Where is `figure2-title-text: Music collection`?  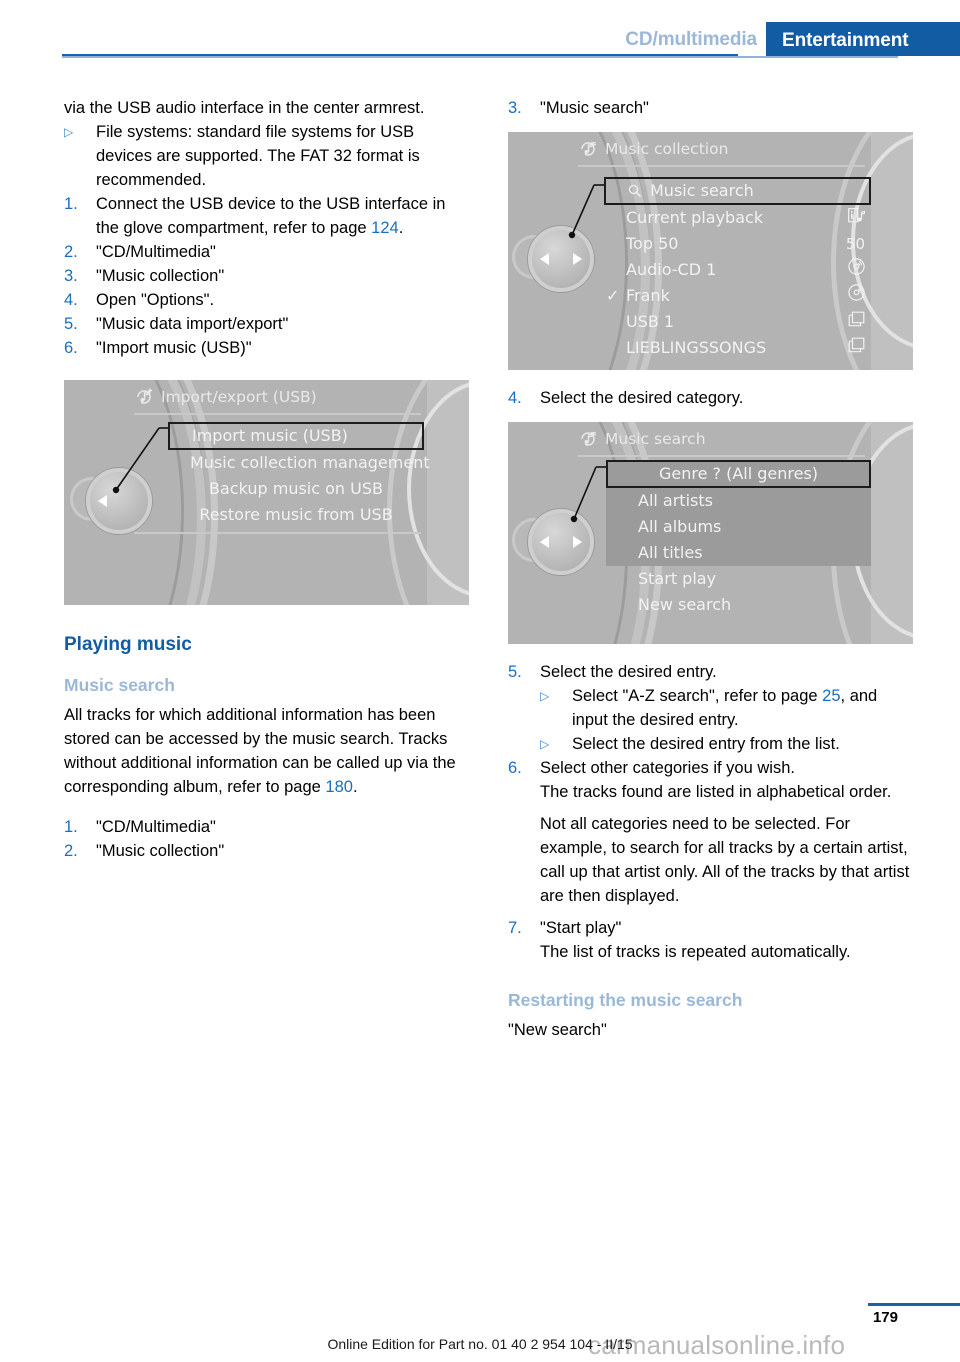
figure2-title-text: Music collection is located at coordinates (667, 149).